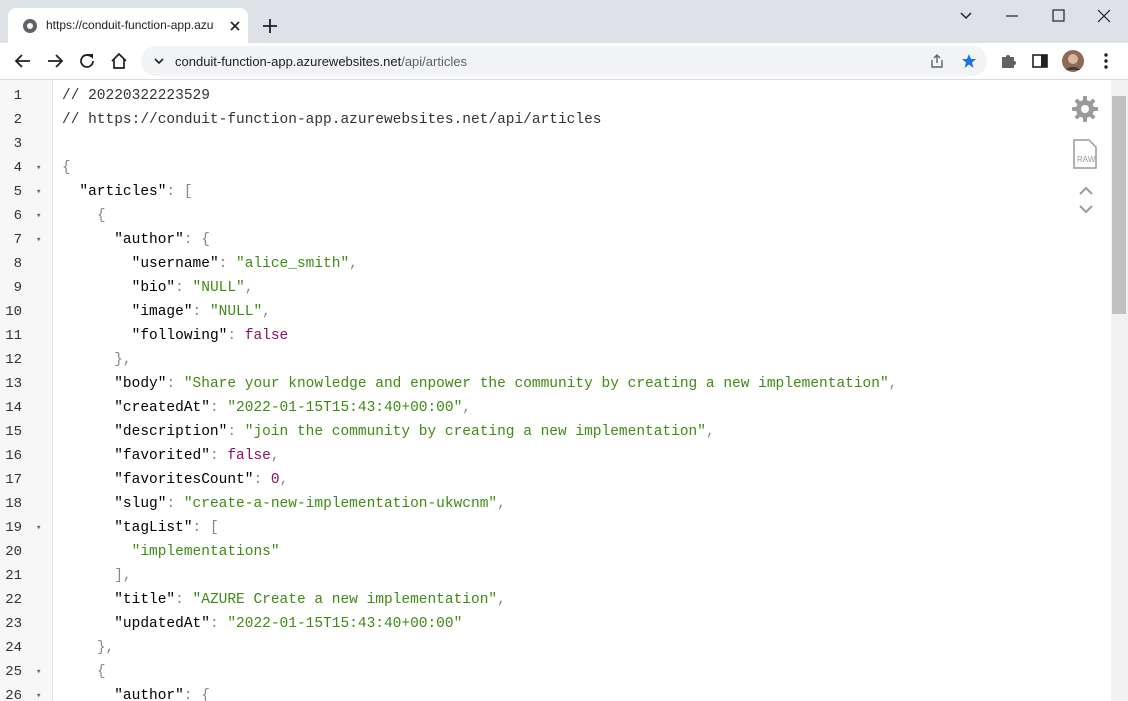  I want to click on url-path: /api/articles, so click(434, 61).